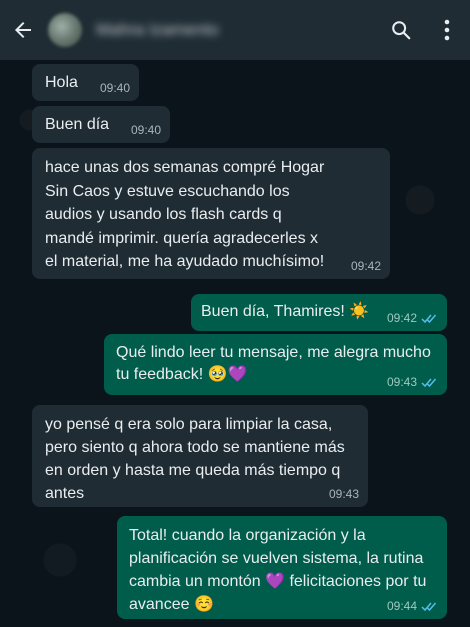 This screenshot has height=627, width=470. I want to click on back-button, so click(23, 30).